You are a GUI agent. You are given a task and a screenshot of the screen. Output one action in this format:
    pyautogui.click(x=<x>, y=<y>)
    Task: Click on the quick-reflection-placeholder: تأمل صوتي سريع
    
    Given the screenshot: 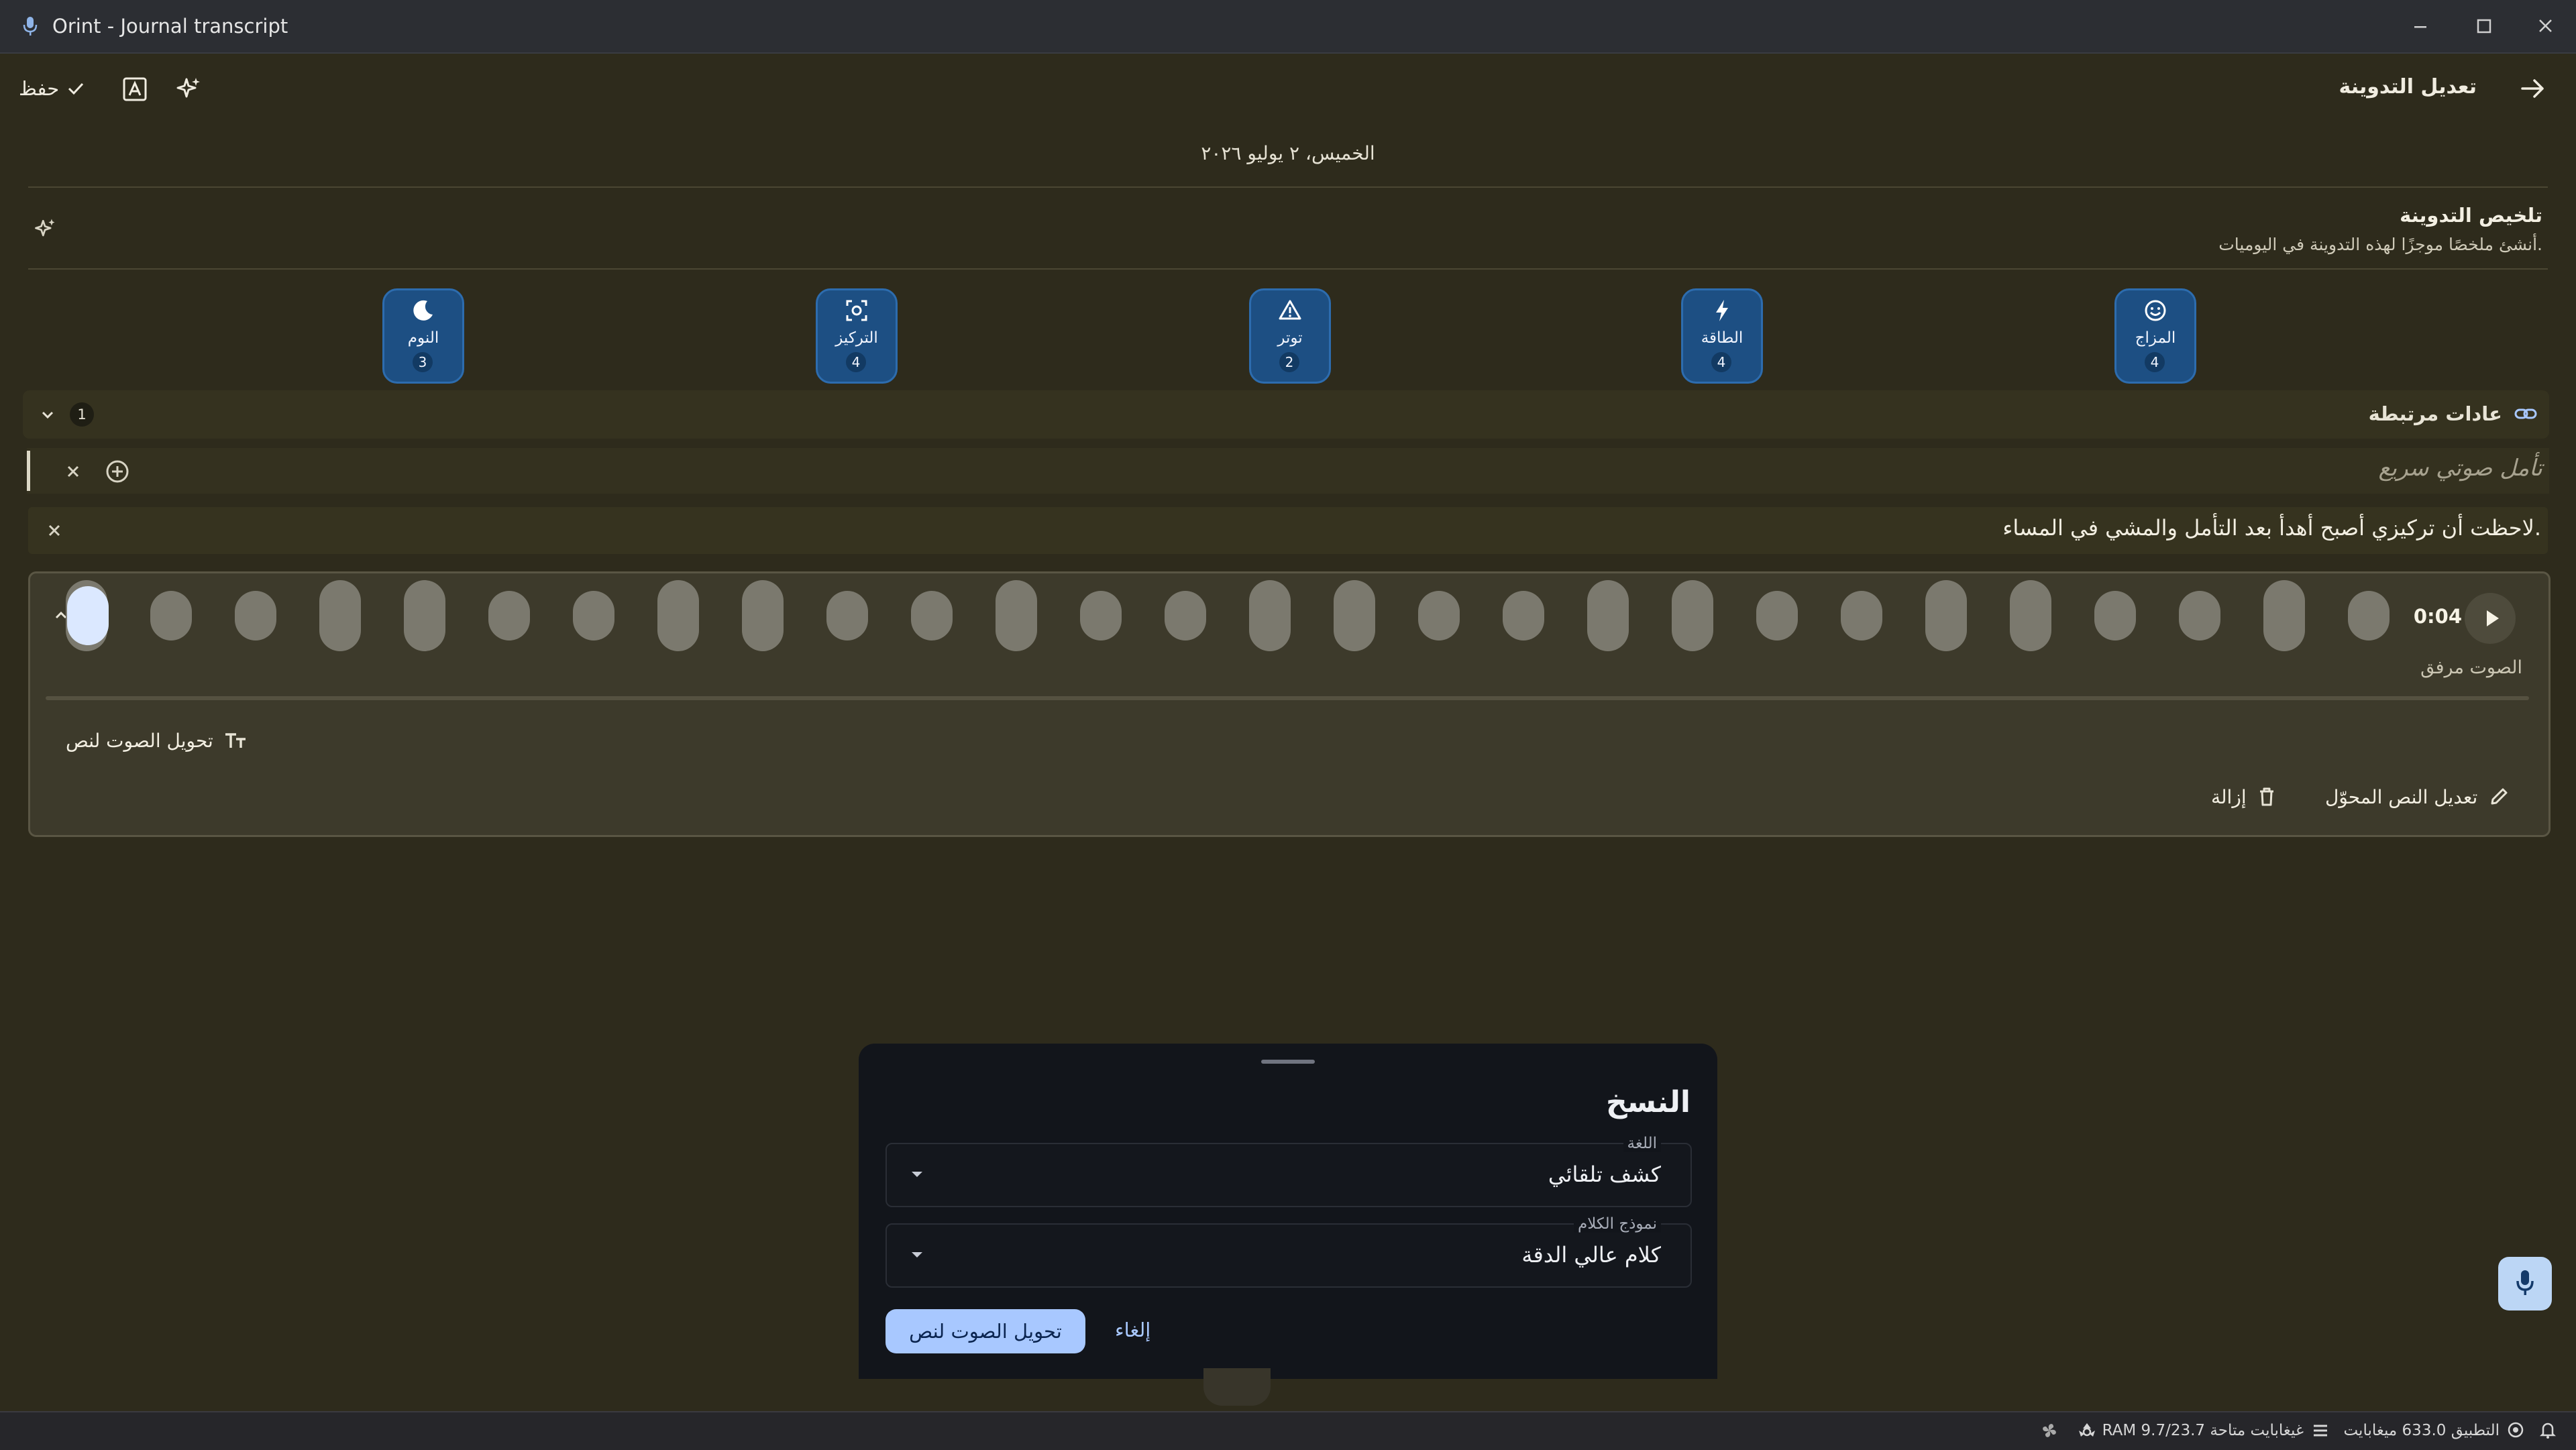 What is the action you would take?
    pyautogui.click(x=2460, y=468)
    